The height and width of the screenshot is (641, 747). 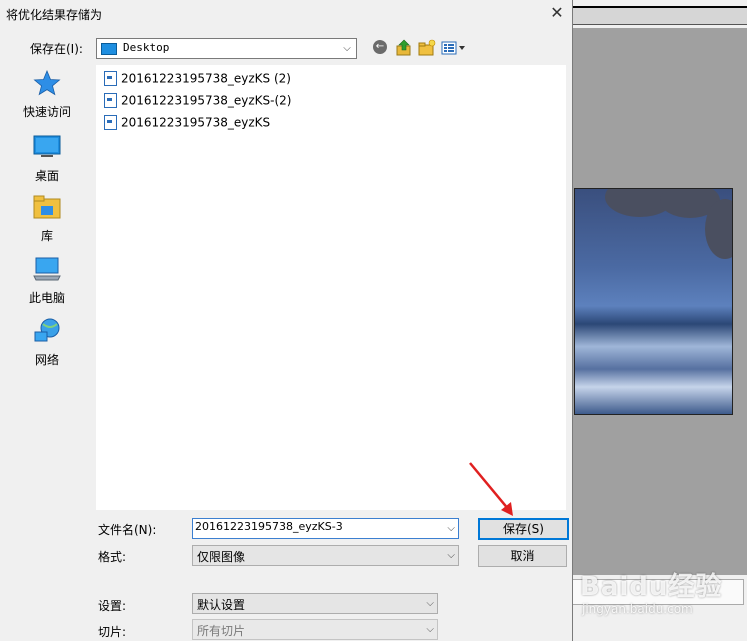 I want to click on filename-input, so click(x=315, y=526).